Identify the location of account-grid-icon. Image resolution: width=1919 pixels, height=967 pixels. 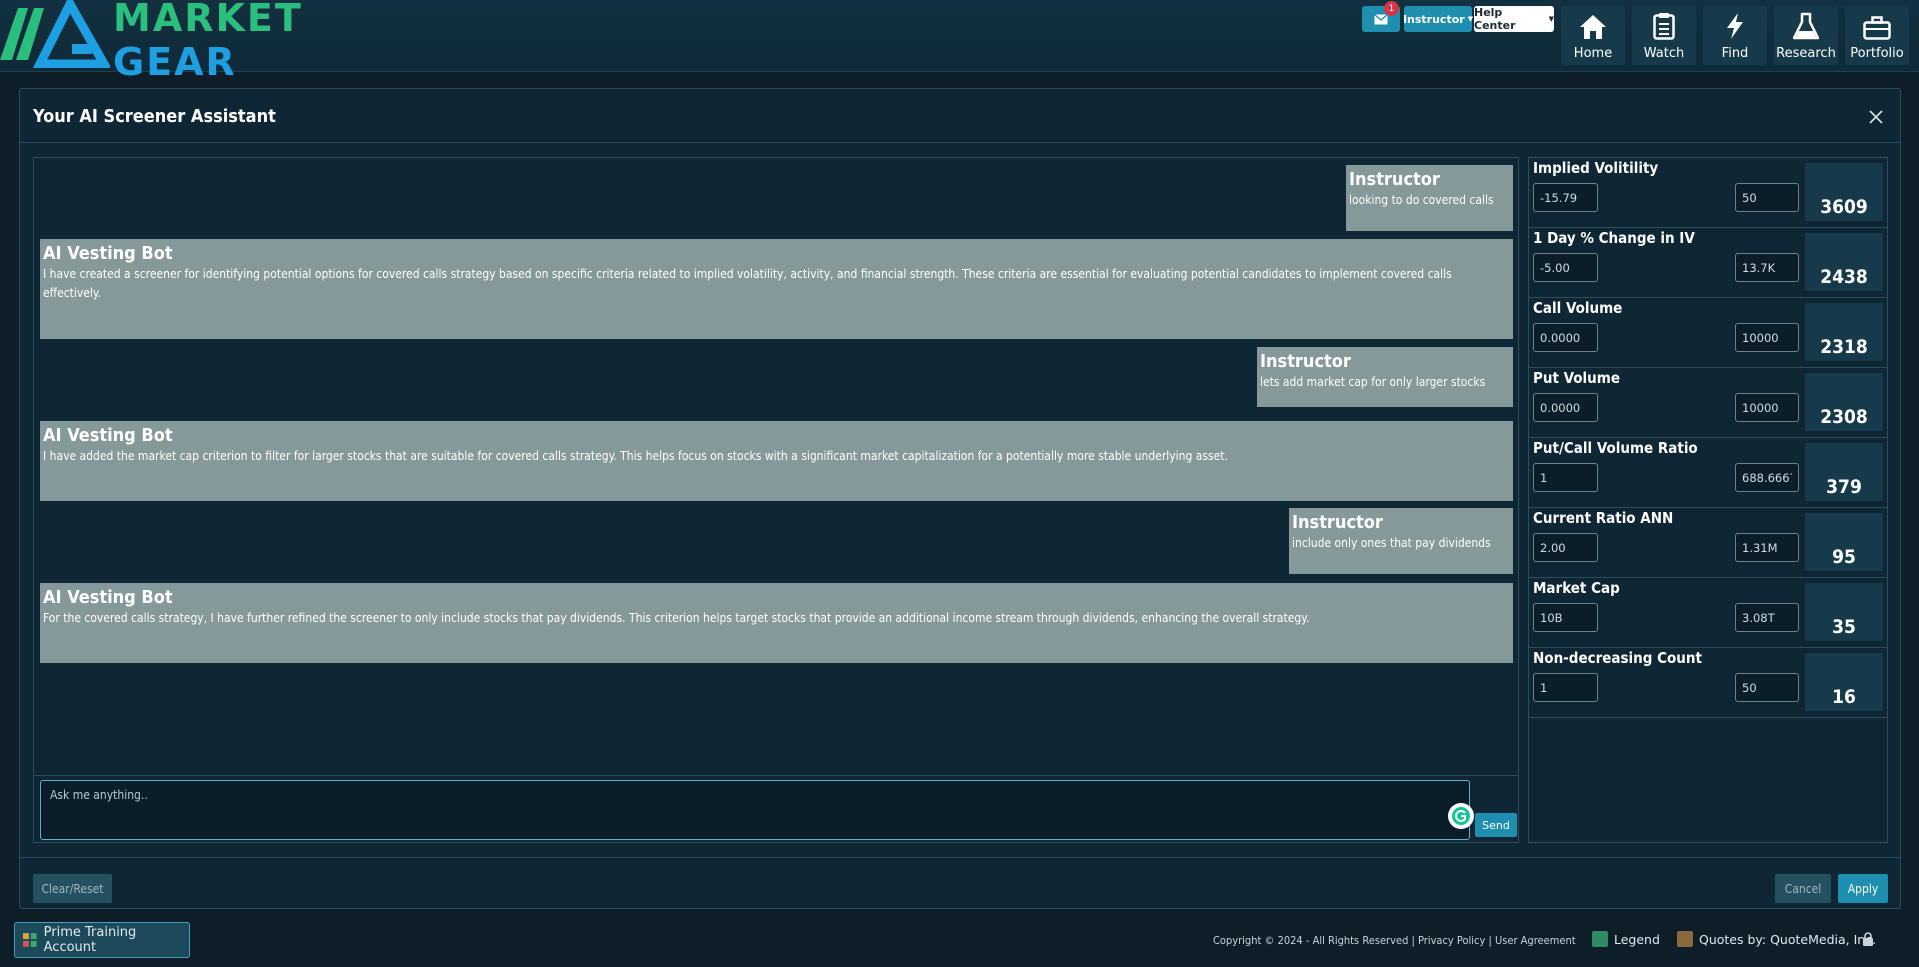
(30, 940).